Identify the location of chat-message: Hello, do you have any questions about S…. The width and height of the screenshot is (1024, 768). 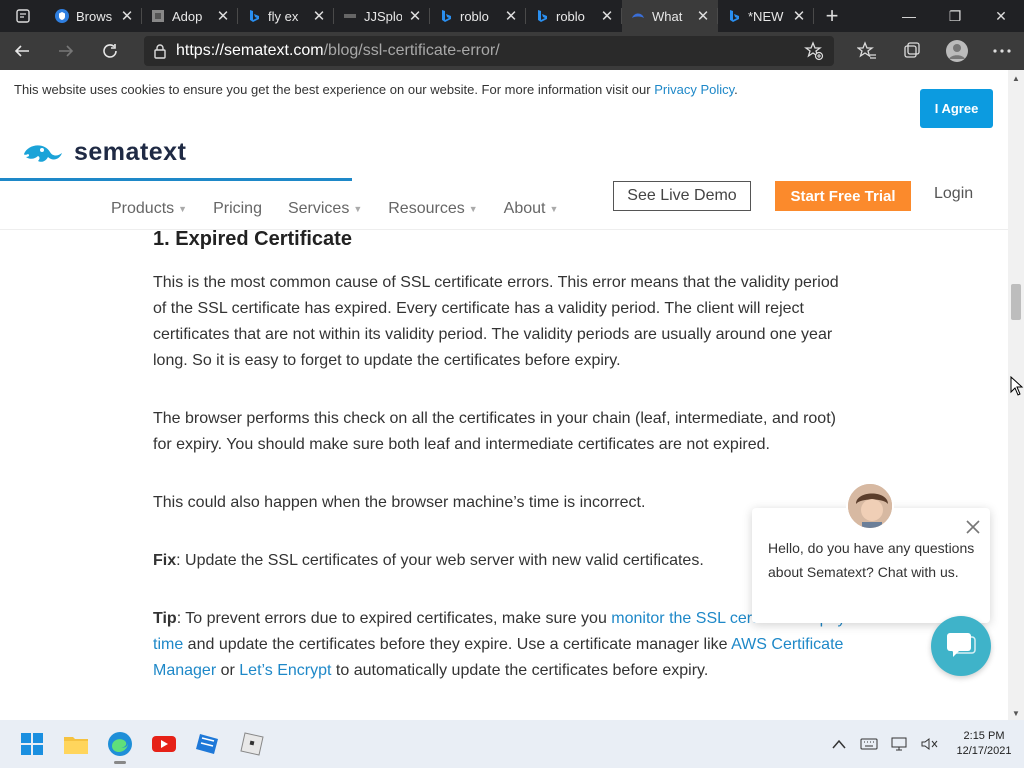
(871, 560).